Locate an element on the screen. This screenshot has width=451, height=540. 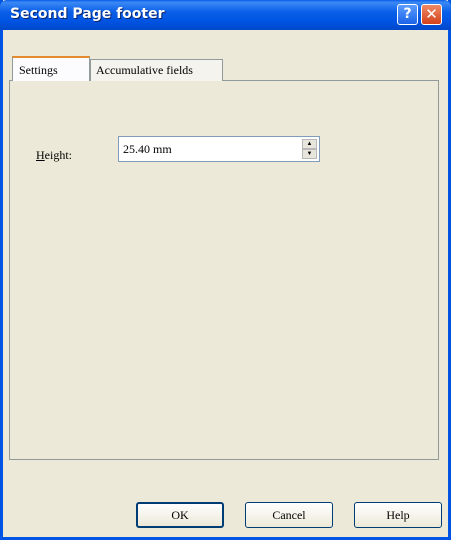
height-label-text: eight: is located at coordinates (58, 155).